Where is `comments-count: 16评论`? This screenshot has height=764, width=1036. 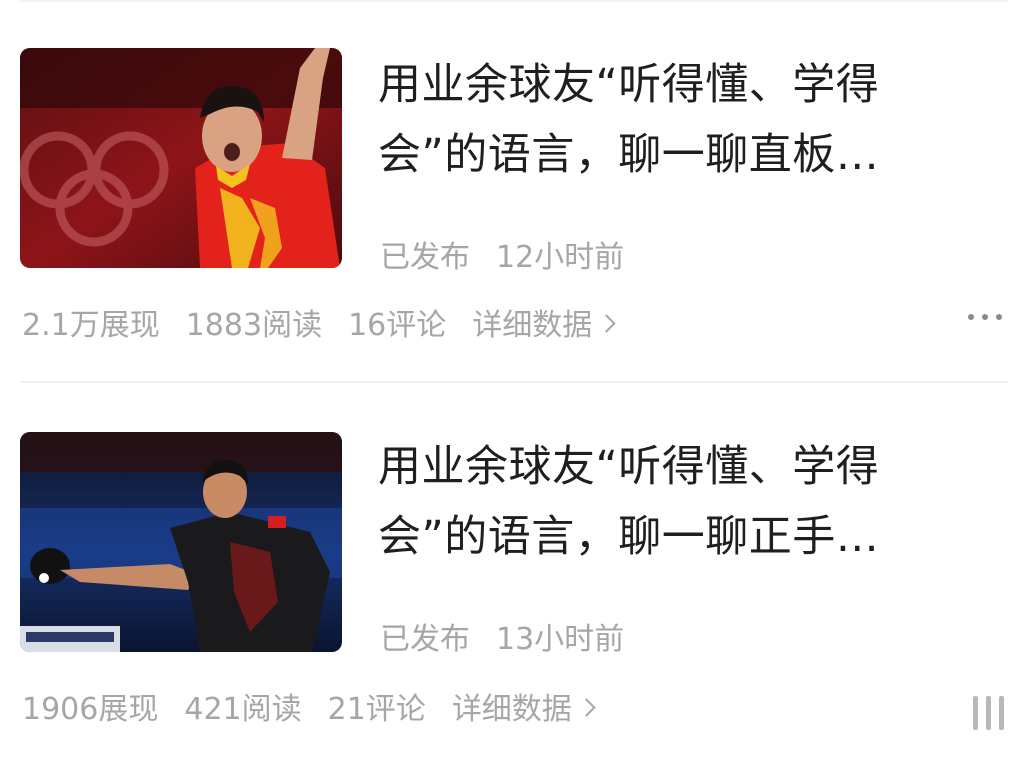 comments-count: 16评论 is located at coordinates (397, 325).